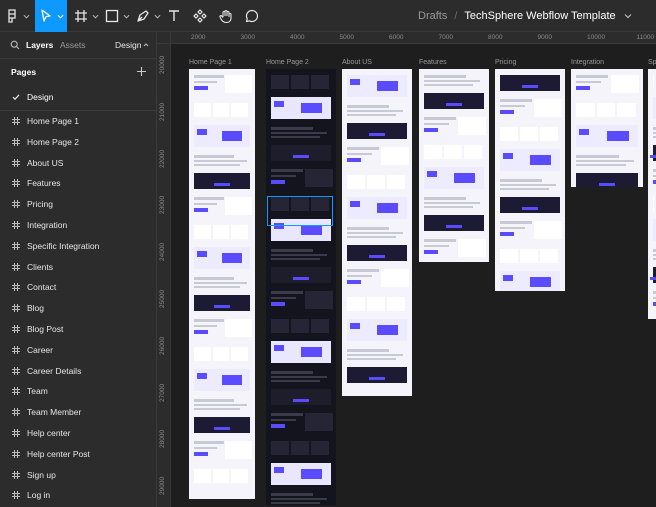 This screenshot has width=656, height=507. Describe the element at coordinates (148, 16) in the screenshot. I see `pen-tool-button` at that location.